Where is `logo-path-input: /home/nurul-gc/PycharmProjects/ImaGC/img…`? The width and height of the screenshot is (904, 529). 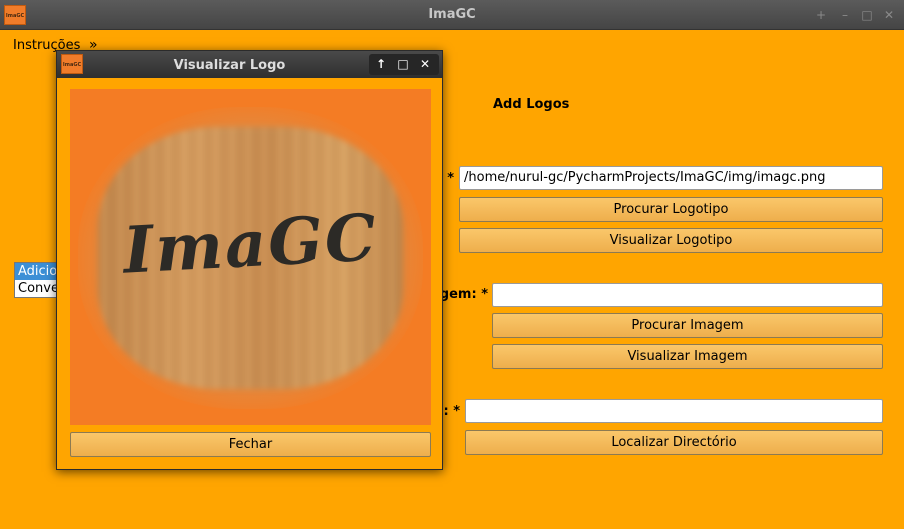
logo-path-input: /home/nurul-gc/PycharmProjects/ImaGC/img… is located at coordinates (671, 178).